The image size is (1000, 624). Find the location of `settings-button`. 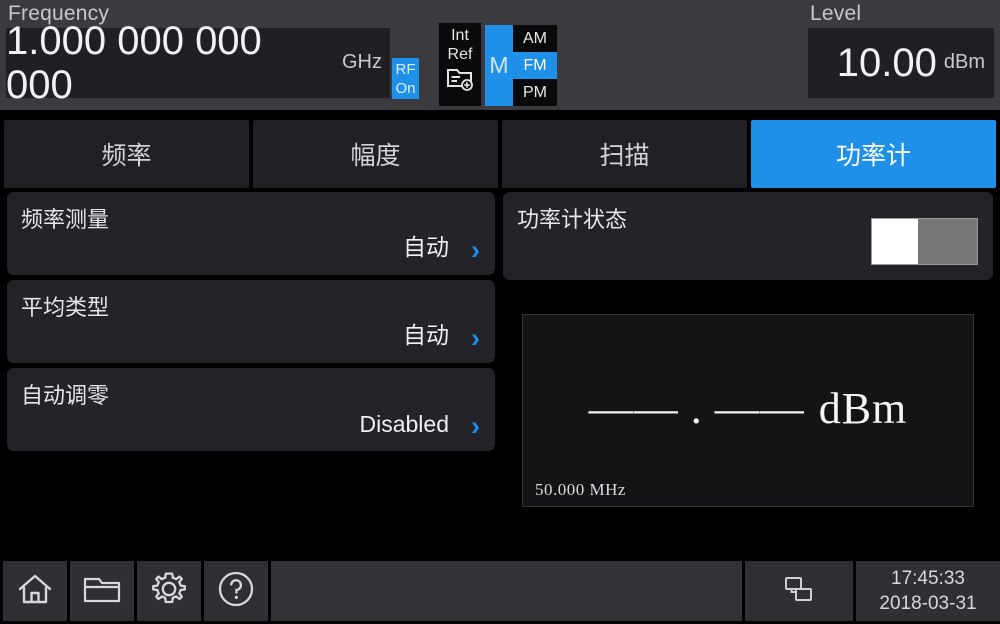

settings-button is located at coordinates (169, 591).